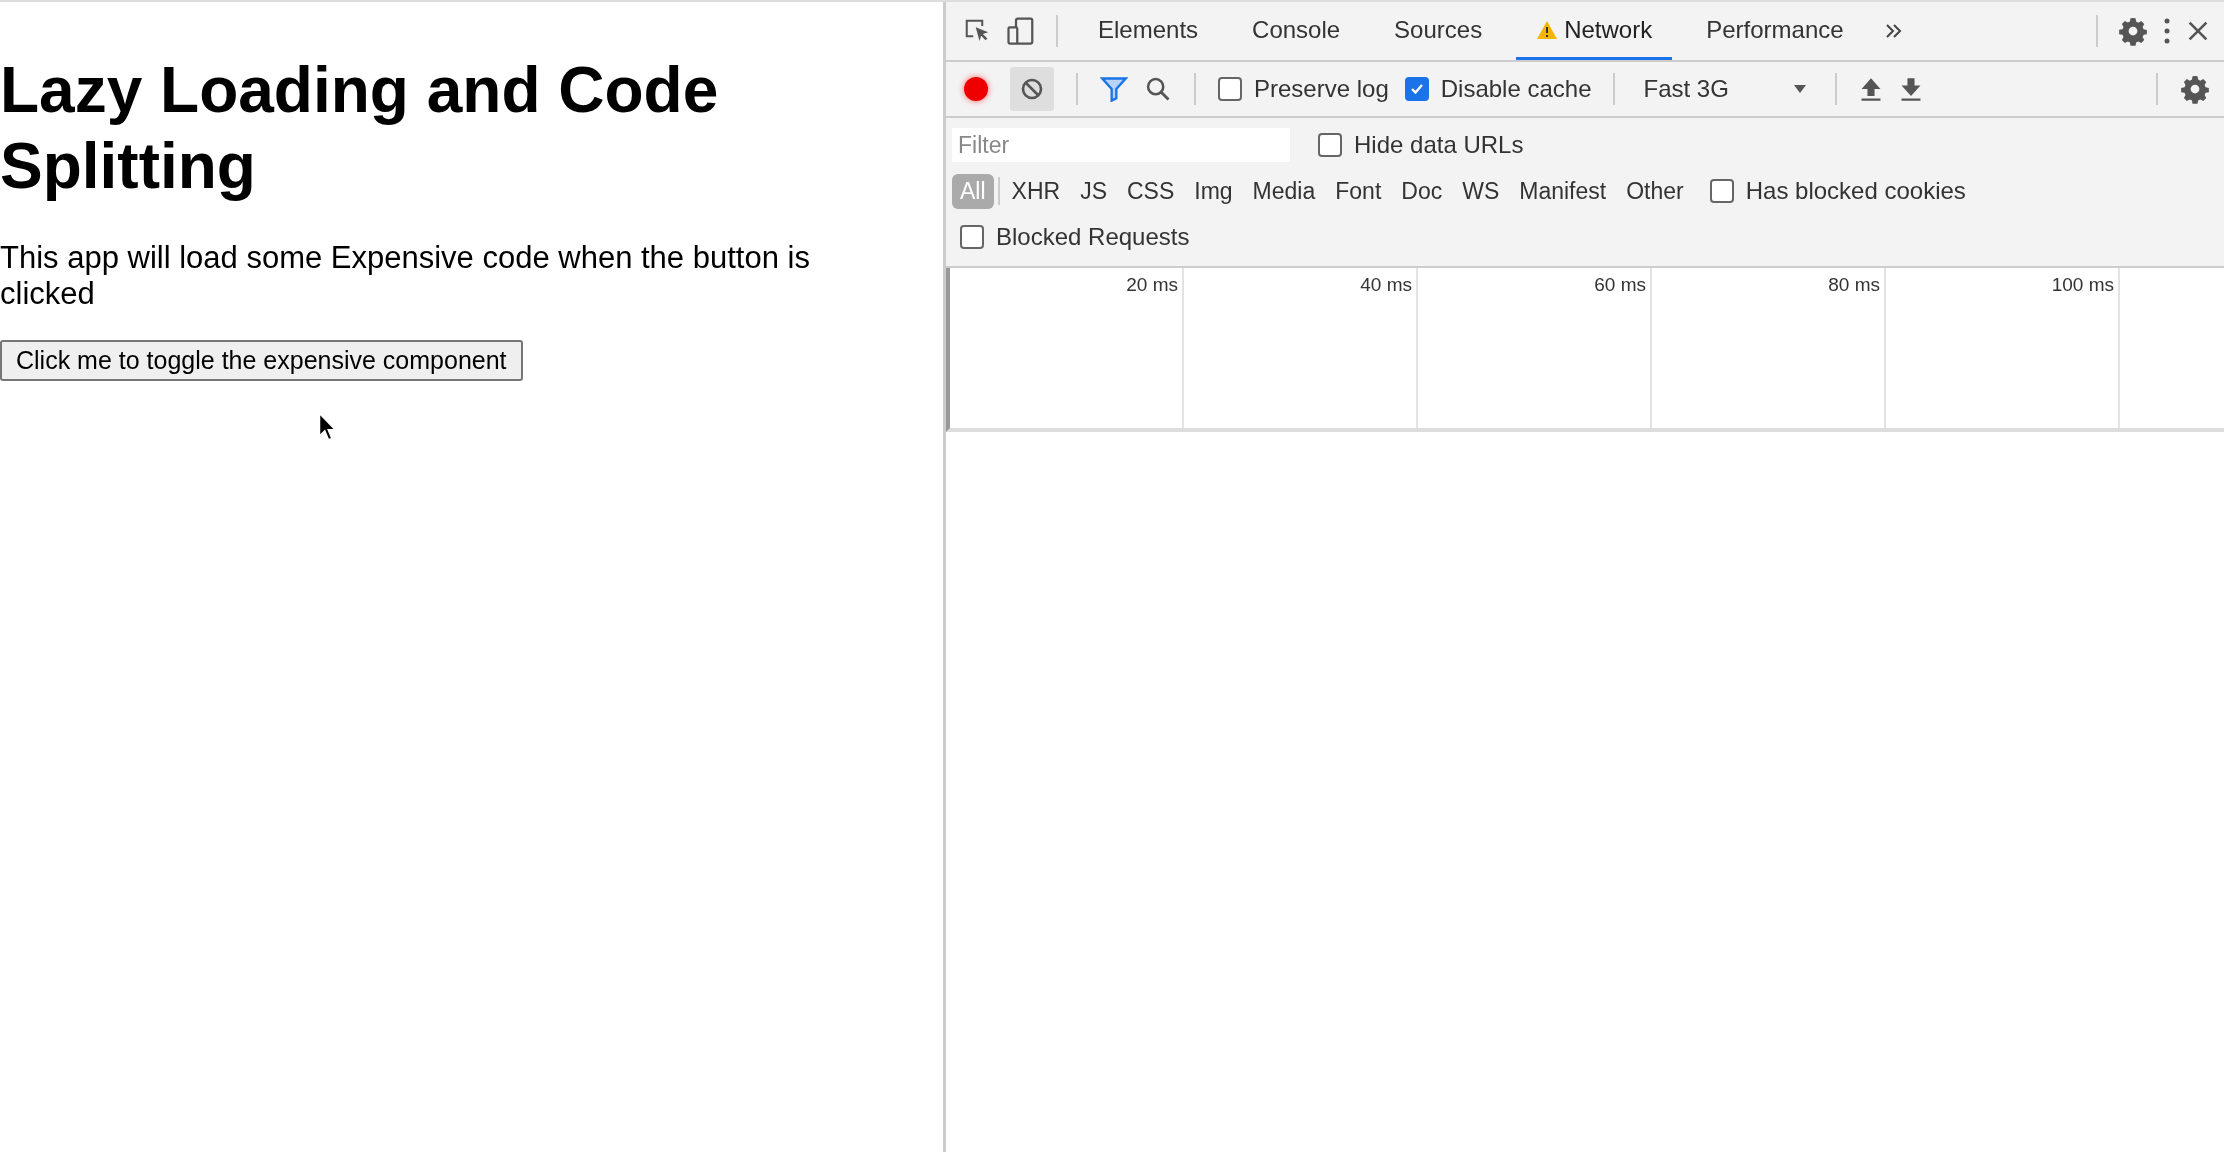 The height and width of the screenshot is (1152, 2224). What do you see at coordinates (1158, 89) in the screenshot?
I see `search-icon` at bounding box center [1158, 89].